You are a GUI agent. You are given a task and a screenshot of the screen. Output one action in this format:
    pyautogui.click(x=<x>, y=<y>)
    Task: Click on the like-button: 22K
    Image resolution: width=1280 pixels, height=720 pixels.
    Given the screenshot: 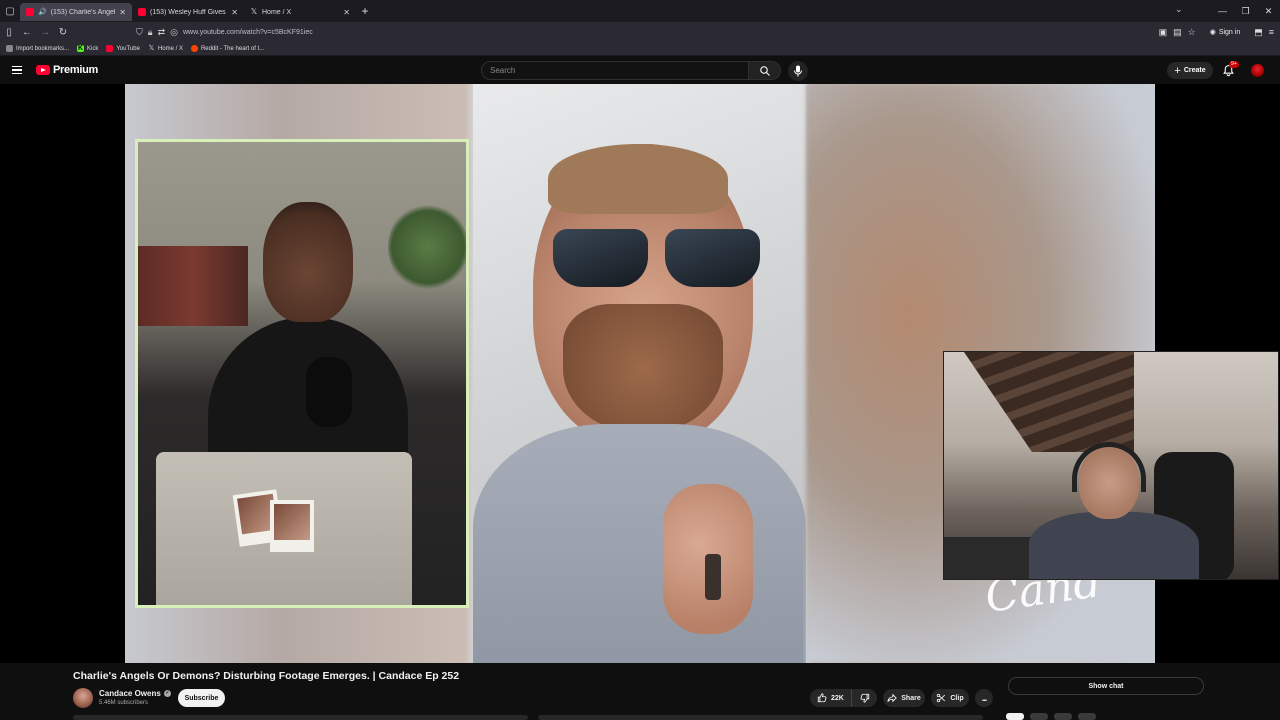 What is the action you would take?
    pyautogui.click(x=831, y=698)
    